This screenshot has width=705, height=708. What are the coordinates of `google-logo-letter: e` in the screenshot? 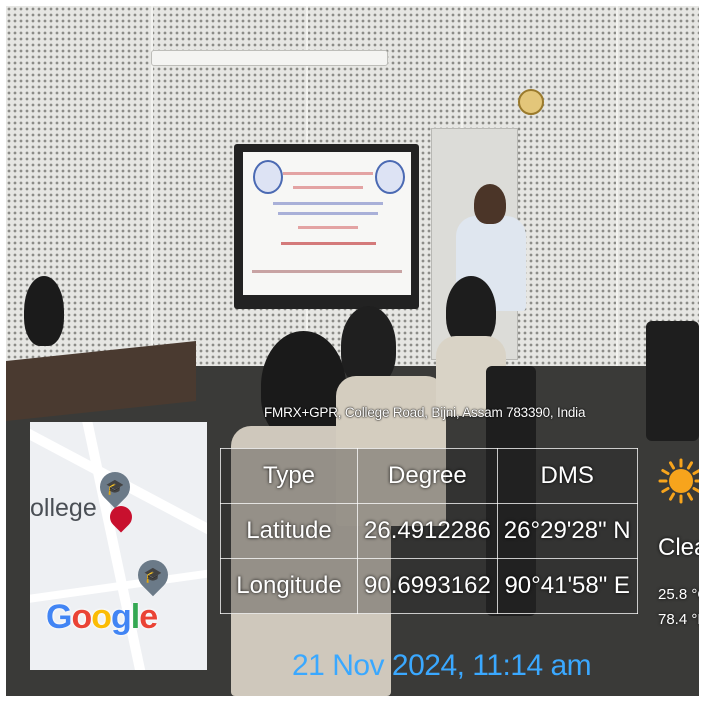 It's located at (148, 617).